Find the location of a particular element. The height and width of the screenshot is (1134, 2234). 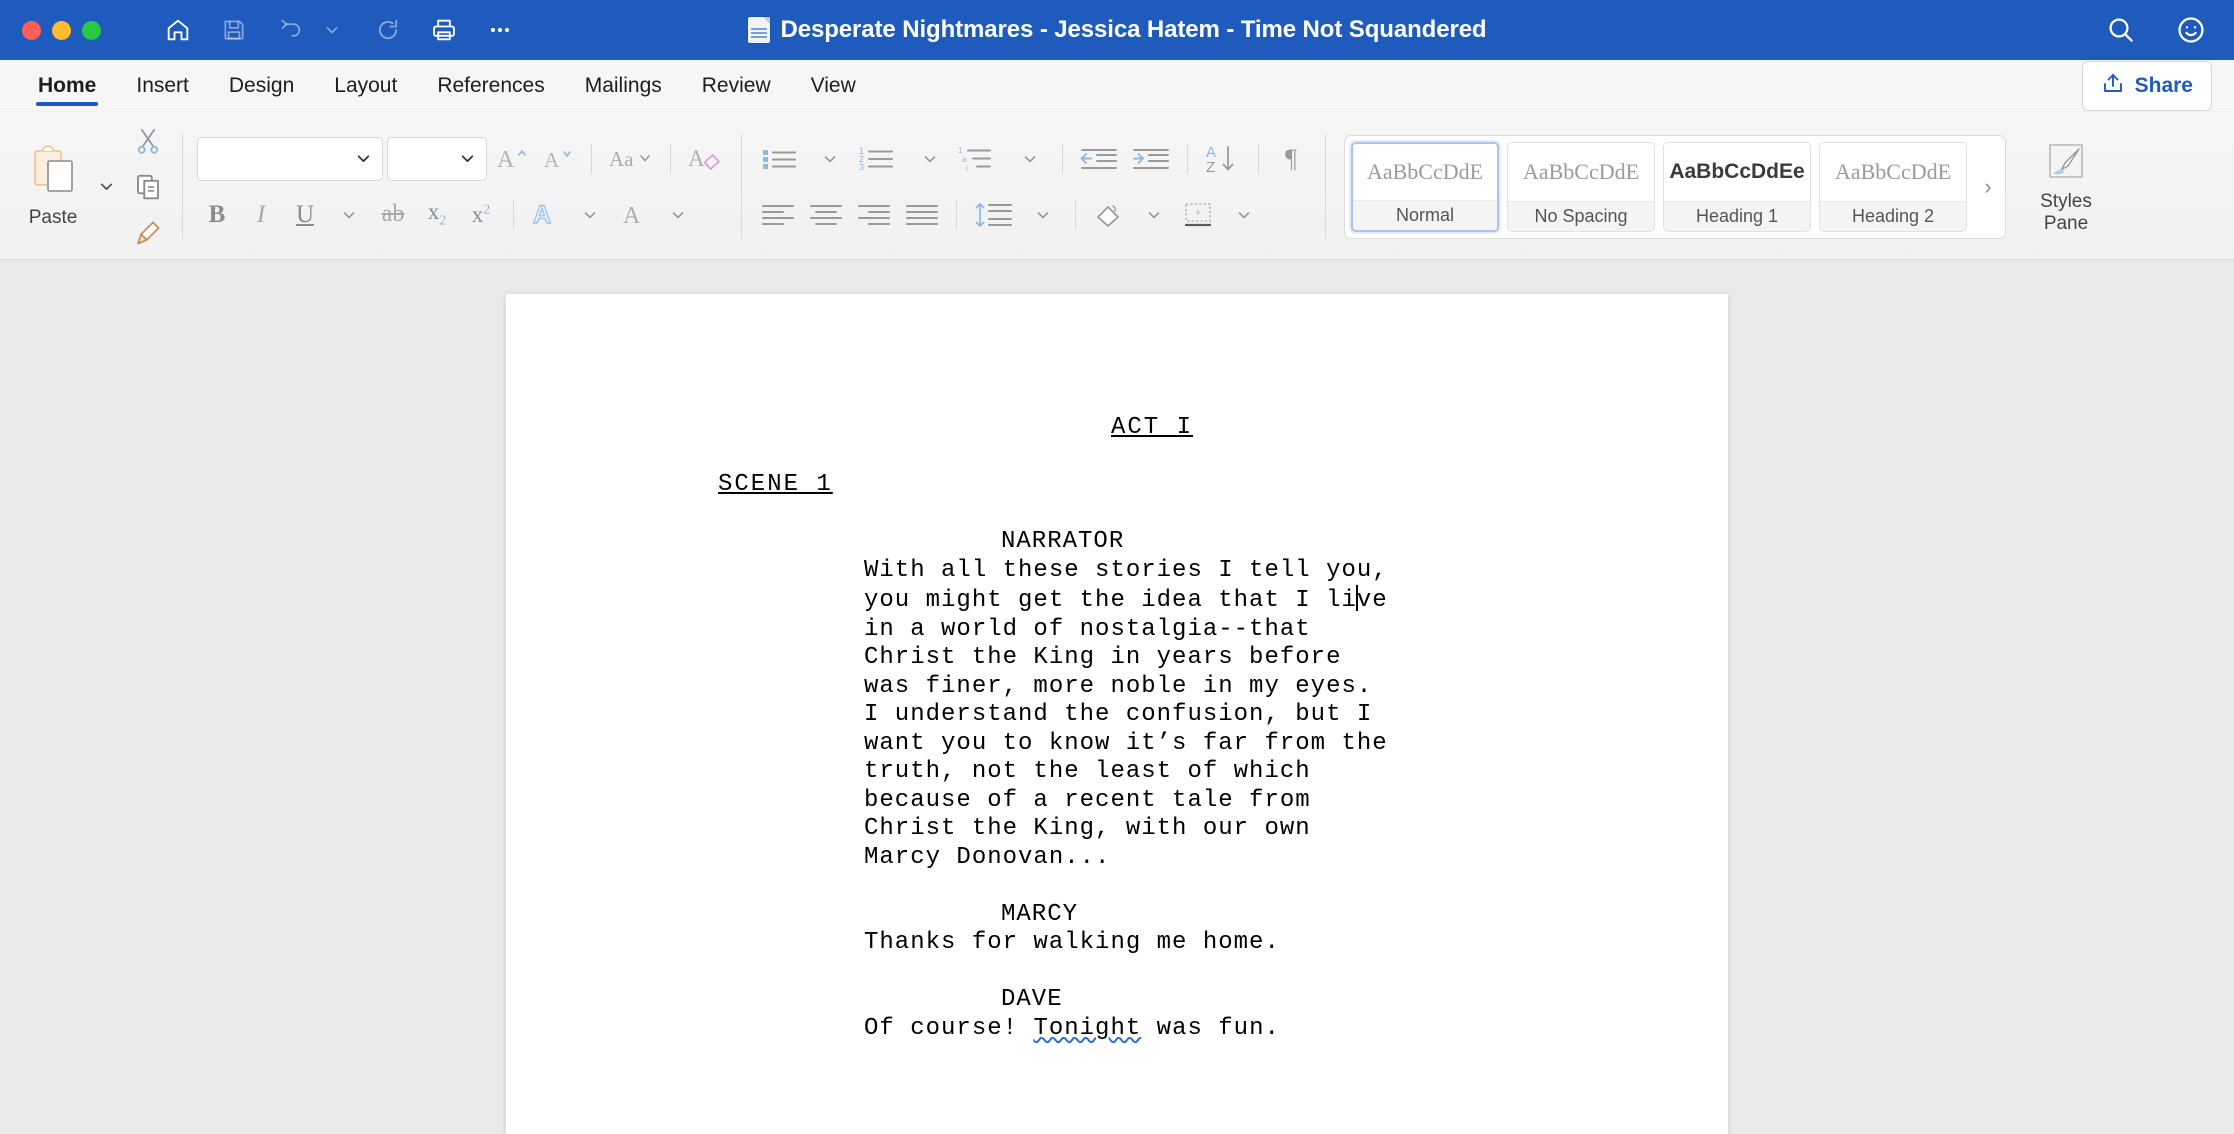

sort-button: A Z is located at coordinates (1223, 159).